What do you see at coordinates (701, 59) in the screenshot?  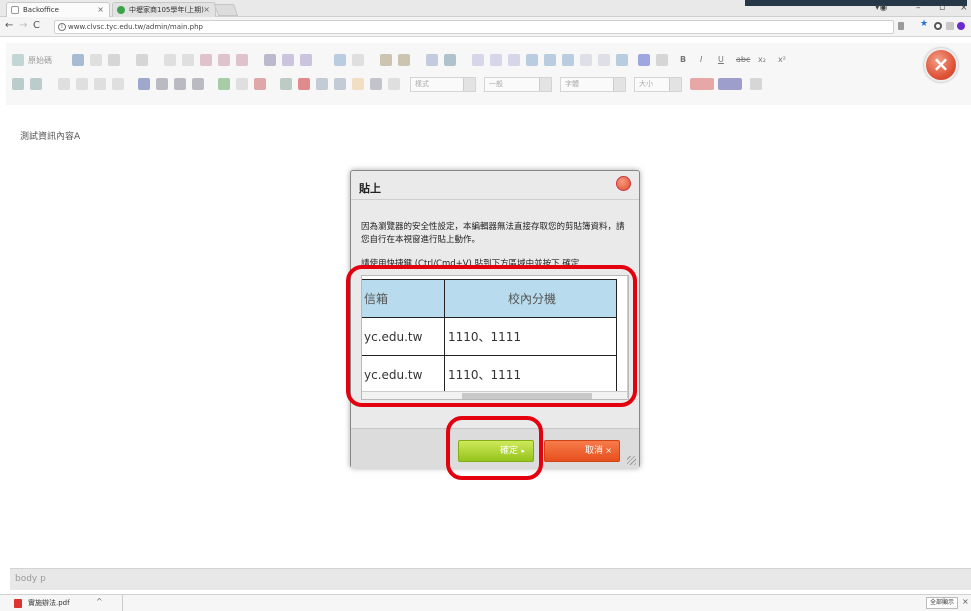 I see `italic-icon: I` at bounding box center [701, 59].